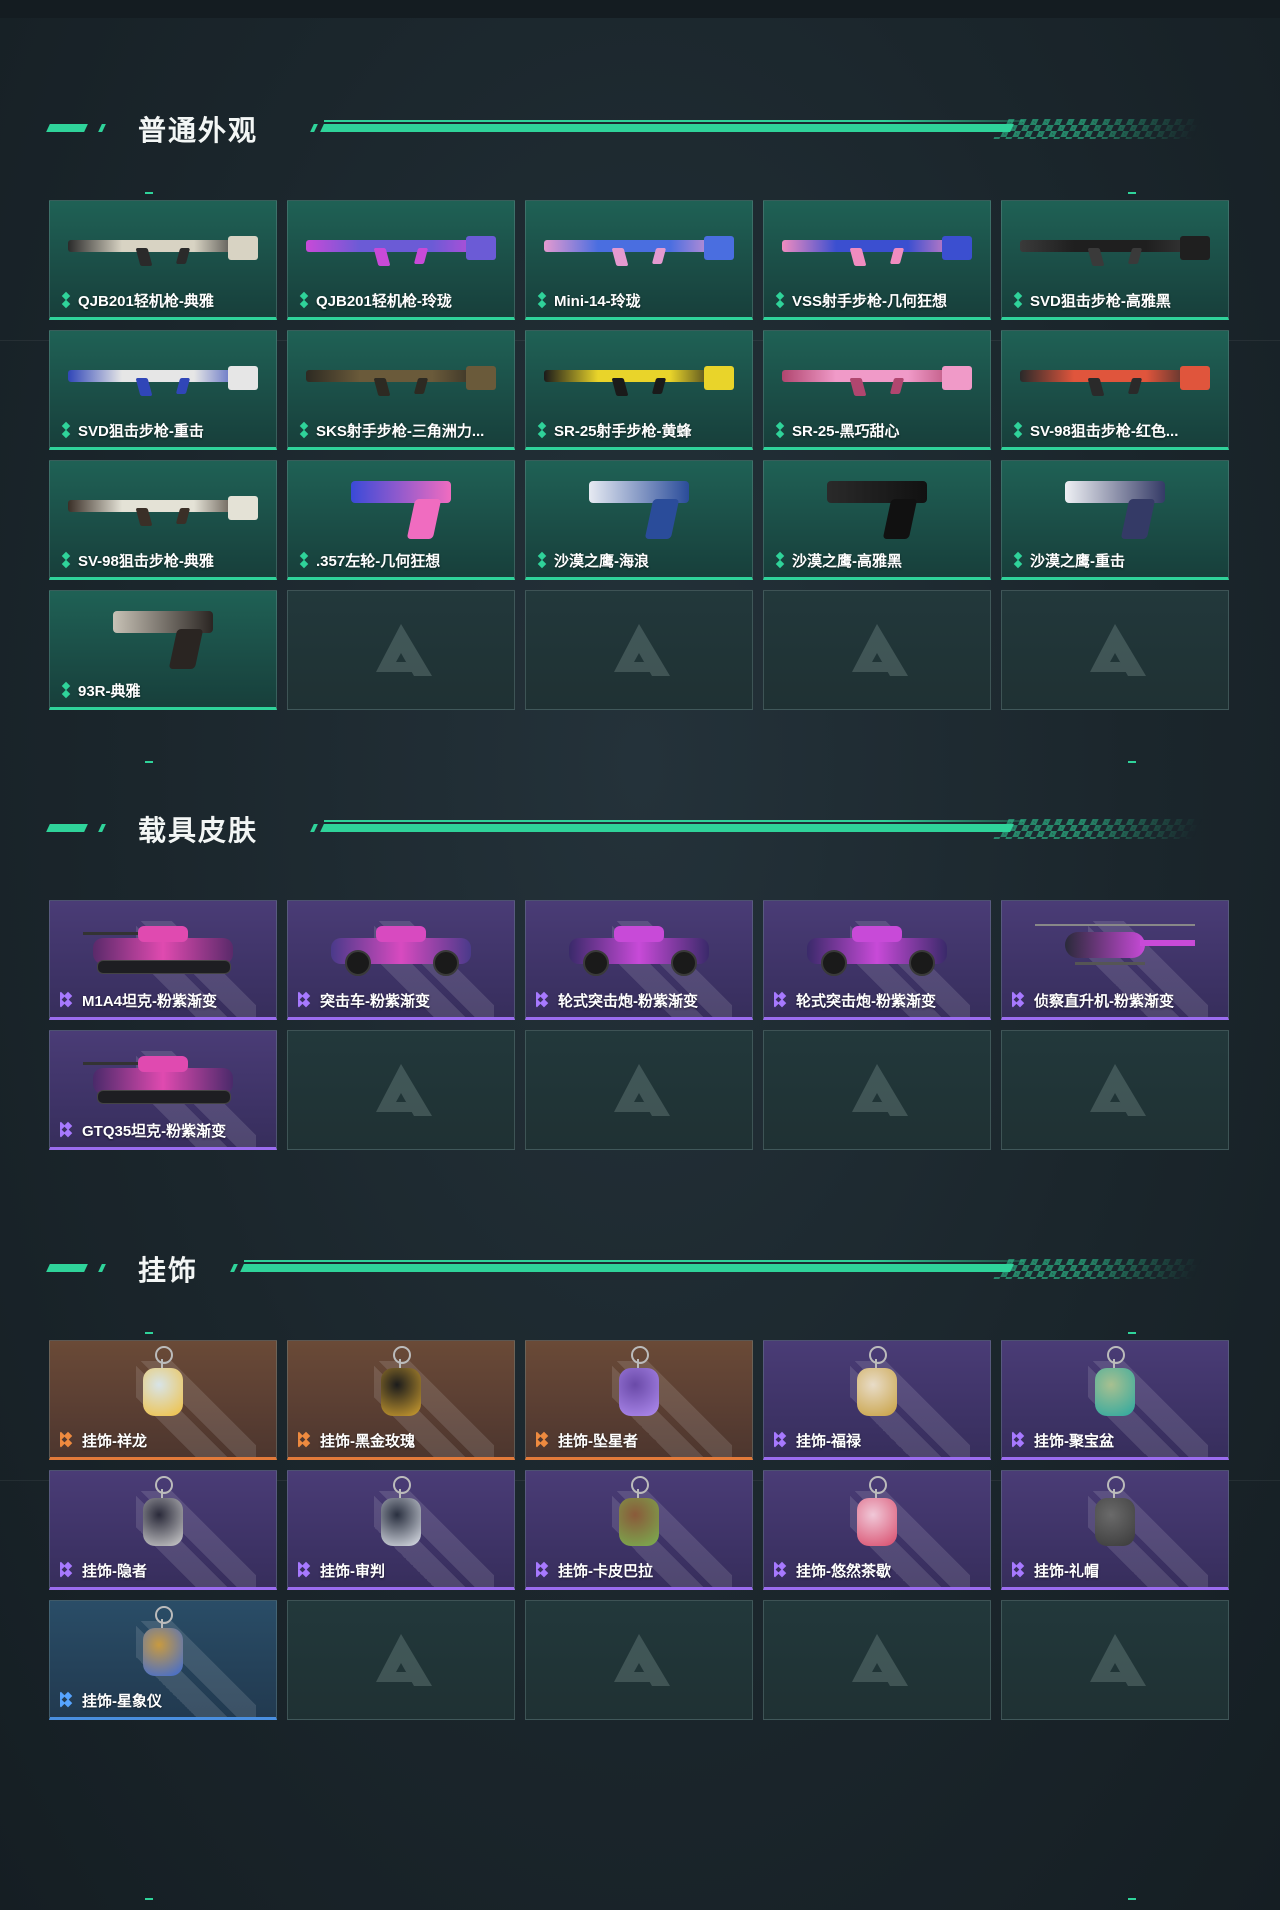 Image resolution: width=1280 pixels, height=1910 pixels. Describe the element at coordinates (877, 260) in the screenshot. I see `weapon-skin-card: VSS射手步枪-几何狂想` at that location.